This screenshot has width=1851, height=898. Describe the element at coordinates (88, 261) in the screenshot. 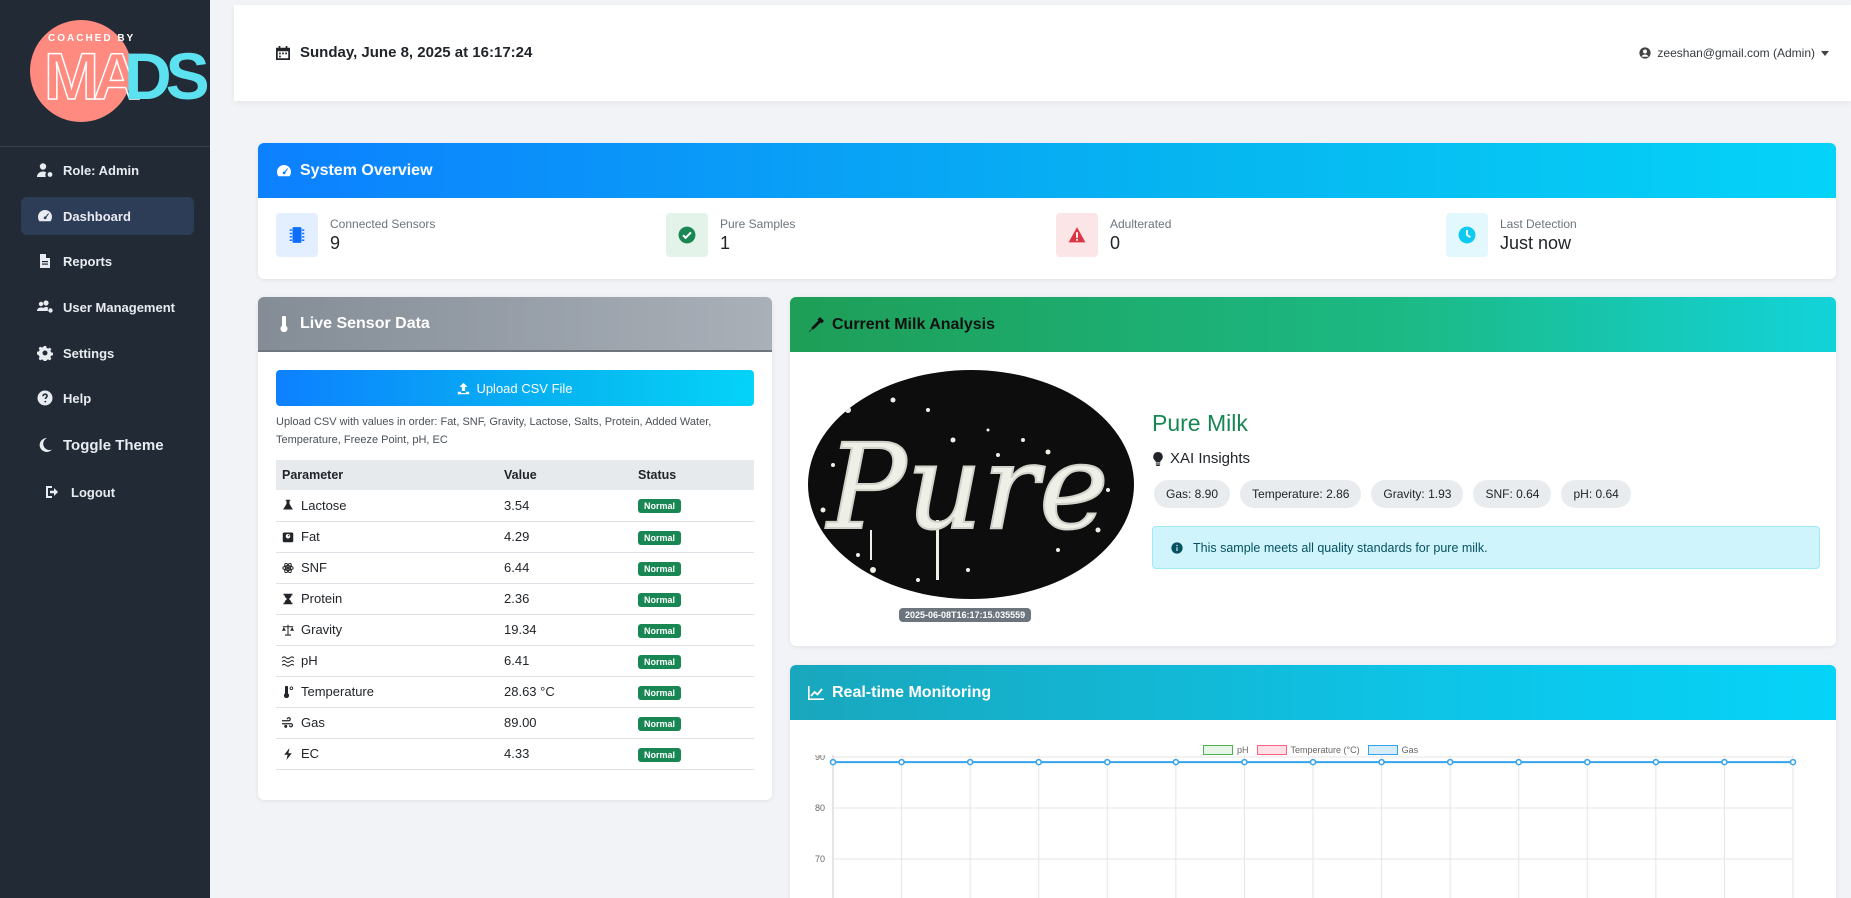

I see `sidebar-item-label: Reports` at that location.